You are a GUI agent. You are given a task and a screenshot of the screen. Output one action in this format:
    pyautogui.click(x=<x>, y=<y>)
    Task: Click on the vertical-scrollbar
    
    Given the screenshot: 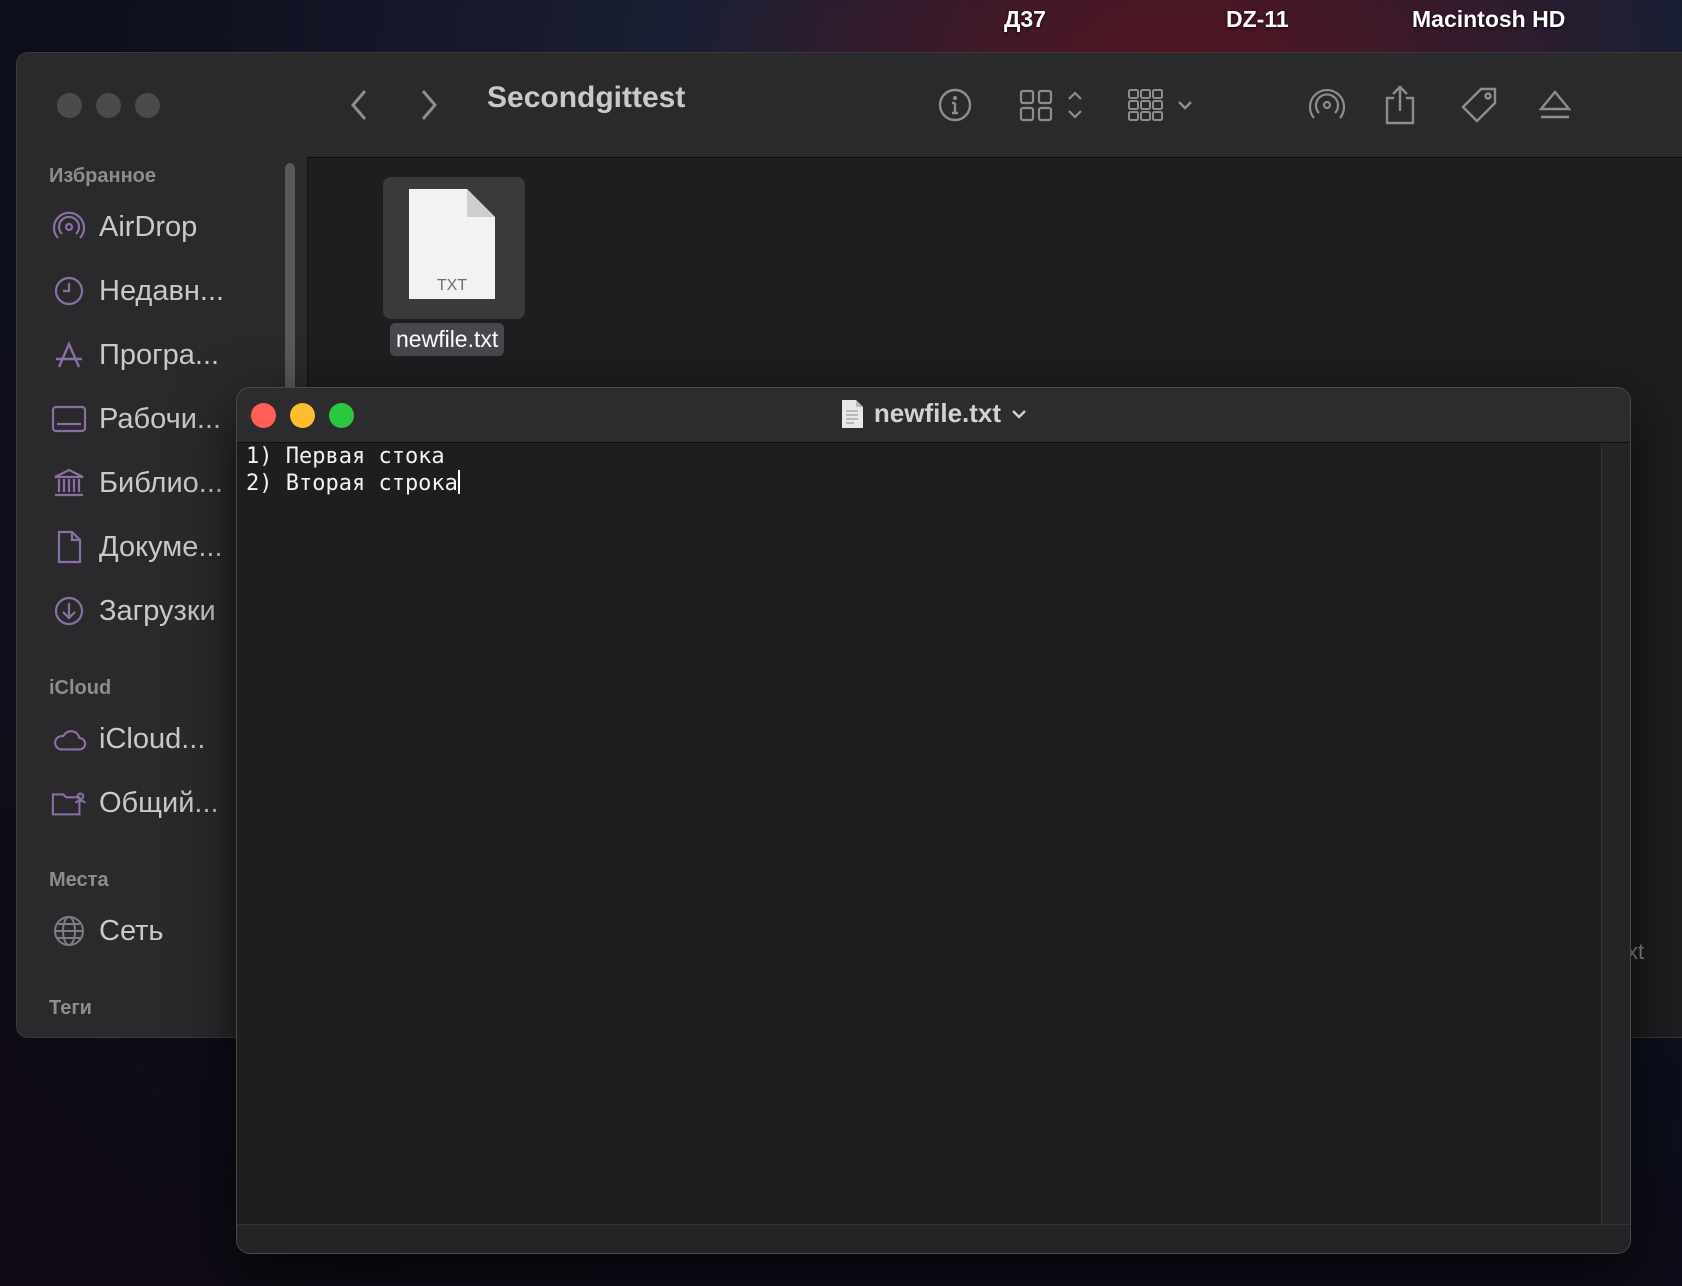 What is the action you would take?
    pyautogui.click(x=1615, y=834)
    